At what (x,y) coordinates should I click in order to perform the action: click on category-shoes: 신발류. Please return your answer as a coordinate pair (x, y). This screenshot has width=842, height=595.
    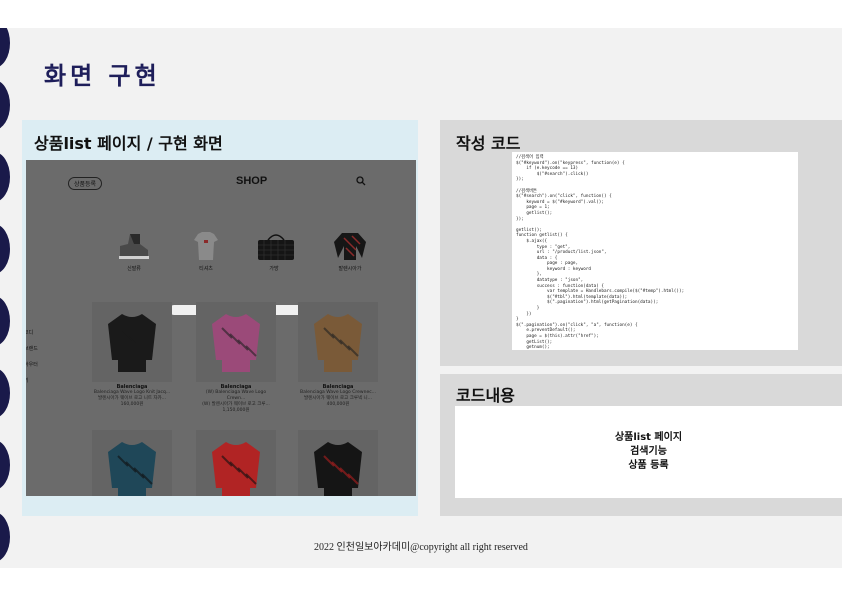
    Looking at the image, I should click on (134, 251).